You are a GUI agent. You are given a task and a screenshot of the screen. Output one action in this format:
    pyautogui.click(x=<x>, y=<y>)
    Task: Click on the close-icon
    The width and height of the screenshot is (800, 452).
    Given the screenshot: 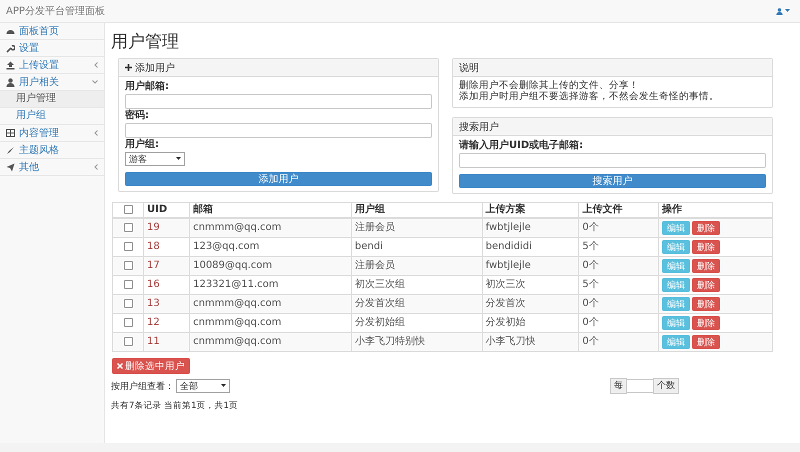 What is the action you would take?
    pyautogui.click(x=120, y=366)
    